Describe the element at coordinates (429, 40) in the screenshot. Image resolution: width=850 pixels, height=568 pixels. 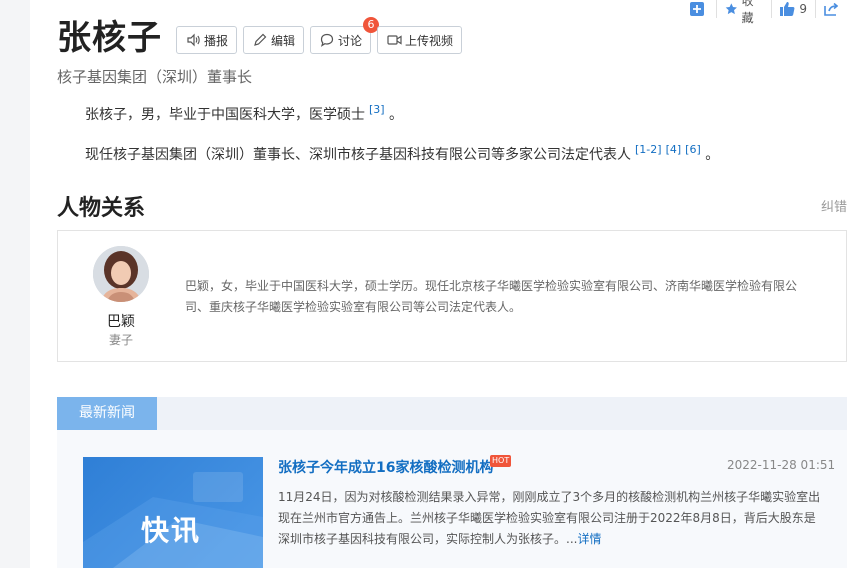
I see `upload-video-label: 上传视频` at that location.